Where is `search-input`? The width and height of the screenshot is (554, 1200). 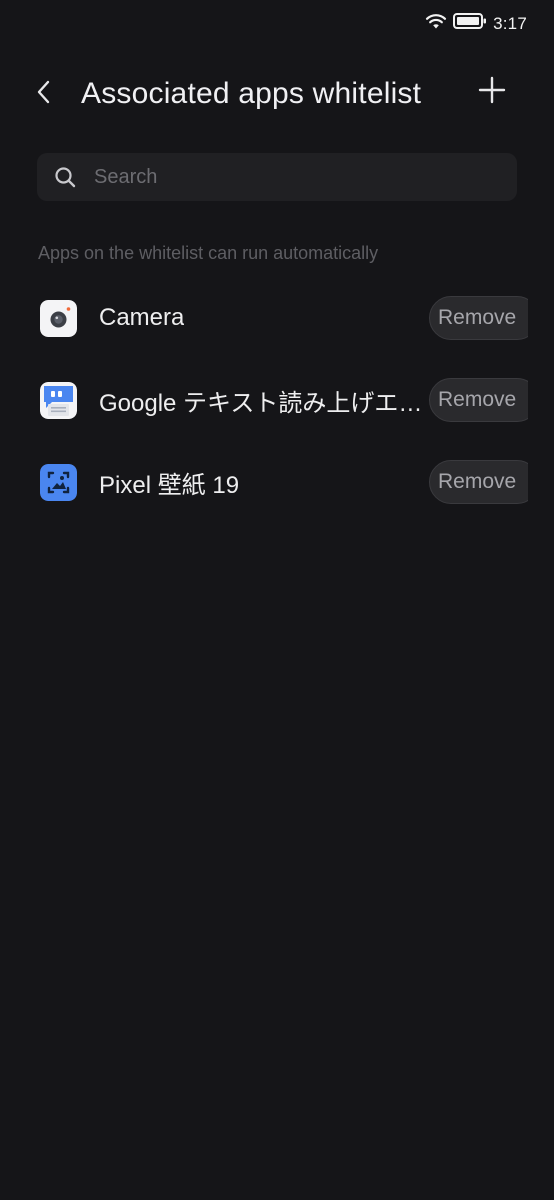
search-input is located at coordinates (284, 177).